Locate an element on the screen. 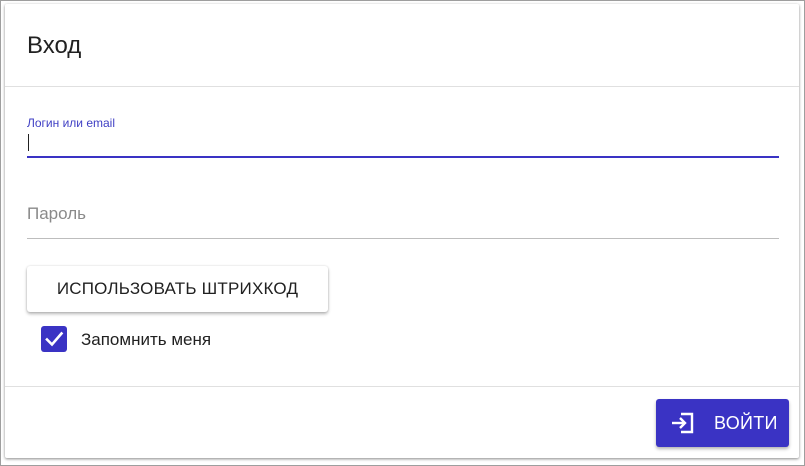 The image size is (805, 466). dialog-title: Вход is located at coordinates (54, 45).